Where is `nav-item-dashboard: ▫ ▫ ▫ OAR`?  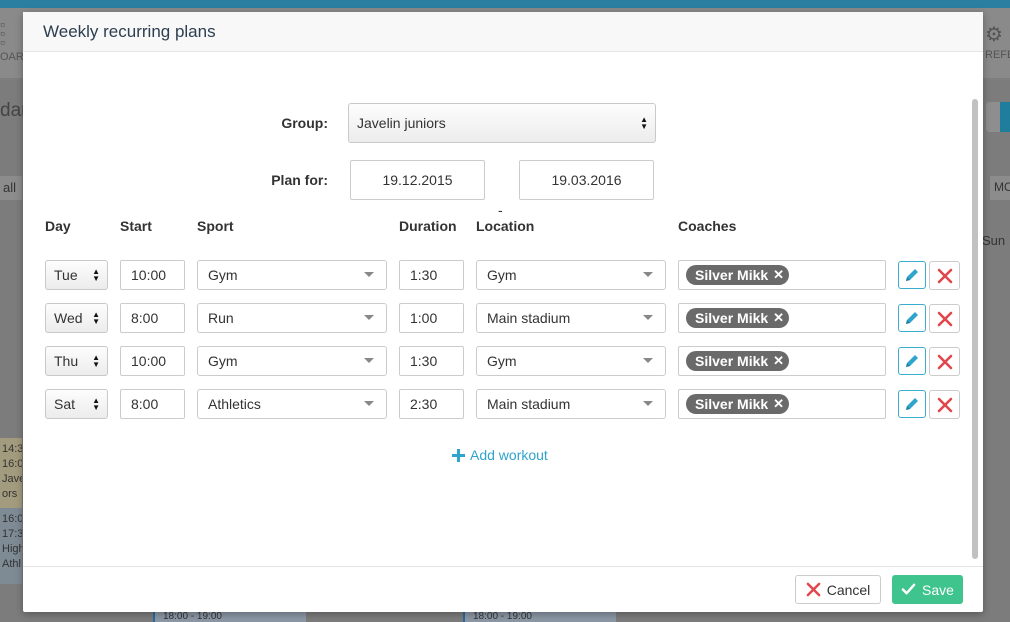 nav-item-dashboard: ▫ ▫ ▫ OAR is located at coordinates (12, 39).